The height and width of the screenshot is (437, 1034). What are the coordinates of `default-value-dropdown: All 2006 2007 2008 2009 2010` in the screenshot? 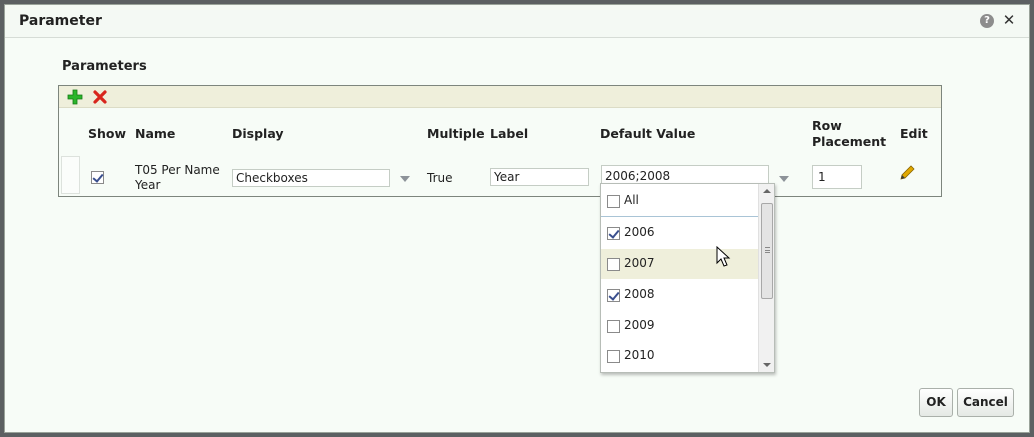 It's located at (687, 278).